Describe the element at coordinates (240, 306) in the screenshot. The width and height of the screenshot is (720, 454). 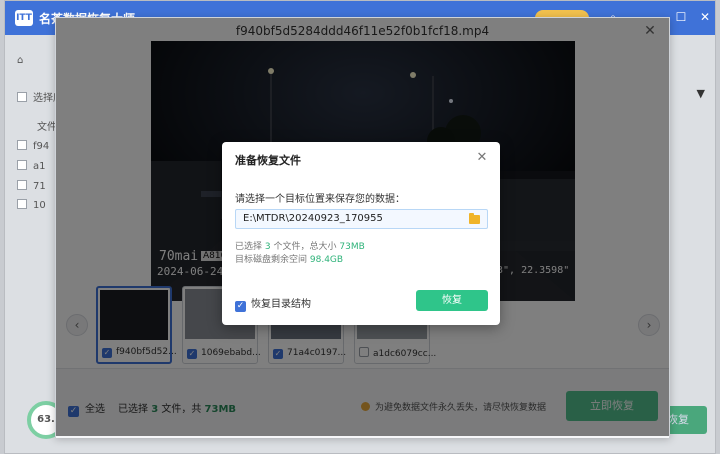
I see `checkmark-icon: ✓` at that location.